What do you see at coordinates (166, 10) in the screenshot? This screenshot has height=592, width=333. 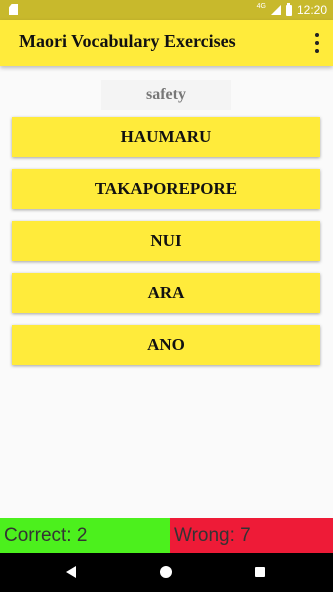 I see `status-bar: 4G 12:20` at bounding box center [166, 10].